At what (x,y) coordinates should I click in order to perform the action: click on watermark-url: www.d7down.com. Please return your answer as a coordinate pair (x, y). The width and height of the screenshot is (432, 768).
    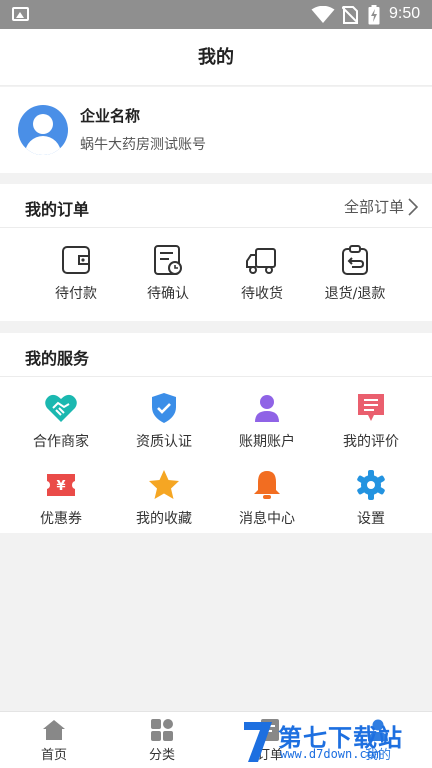
    Looking at the image, I should click on (331, 754).